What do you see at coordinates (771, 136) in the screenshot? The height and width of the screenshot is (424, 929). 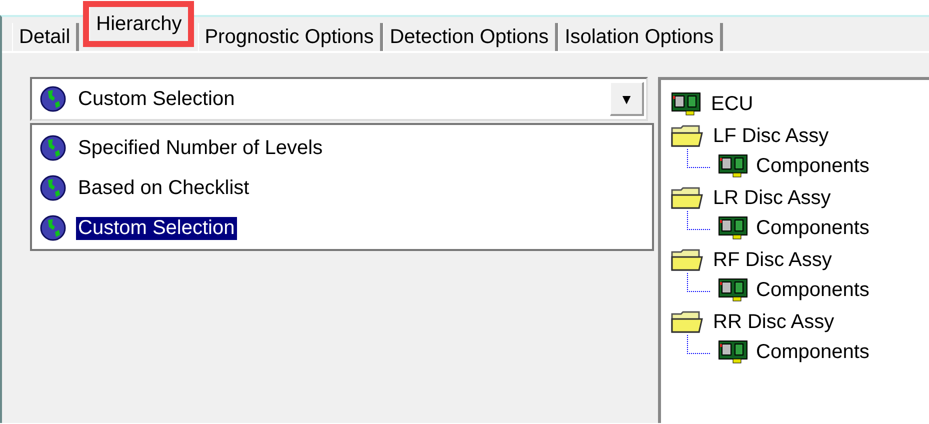 I see `tree-item: LF Disc Assy` at bounding box center [771, 136].